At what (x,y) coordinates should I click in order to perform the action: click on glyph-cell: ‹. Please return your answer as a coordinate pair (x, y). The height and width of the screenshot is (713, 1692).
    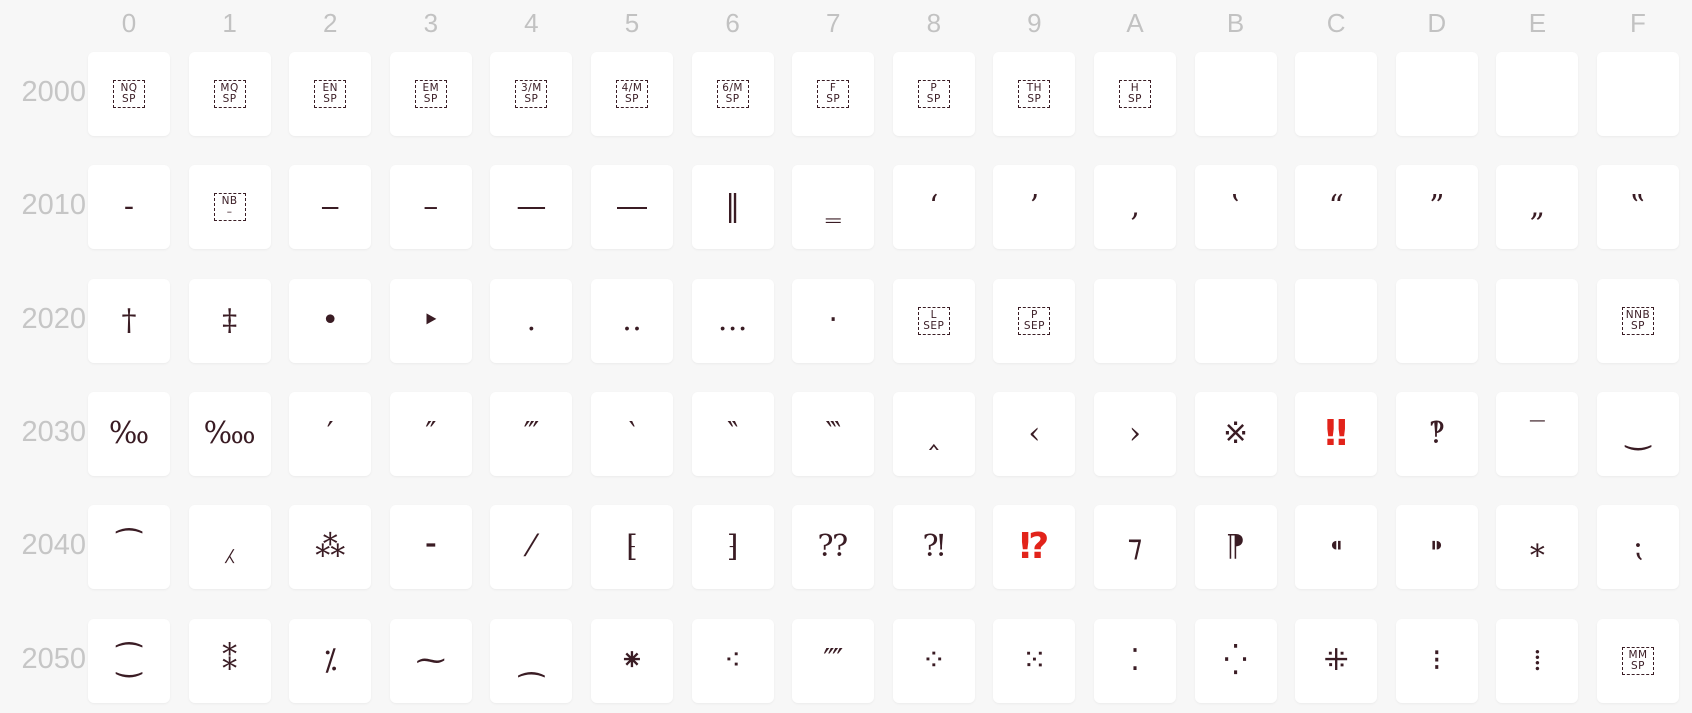
    Looking at the image, I should click on (1034, 433).